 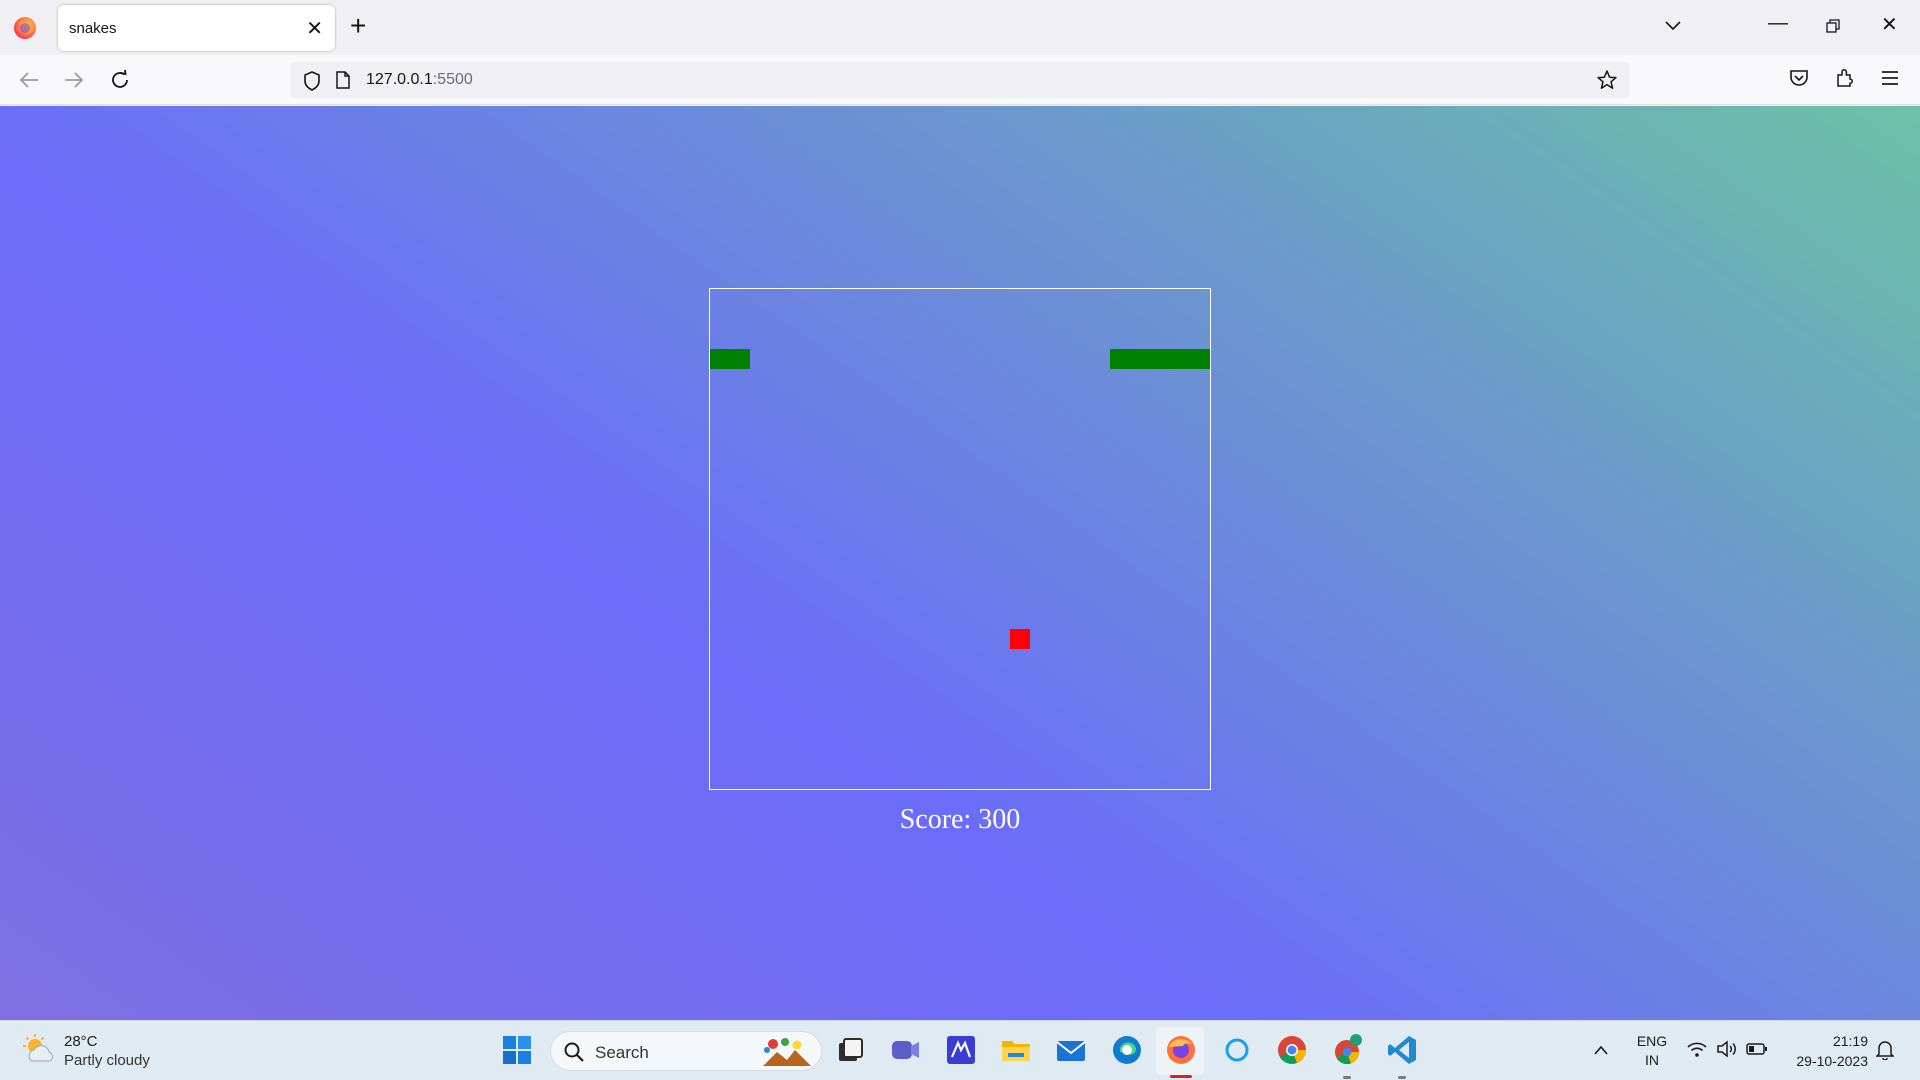 I want to click on url-bar: 127.0.0.1:5500, so click(x=960, y=80).